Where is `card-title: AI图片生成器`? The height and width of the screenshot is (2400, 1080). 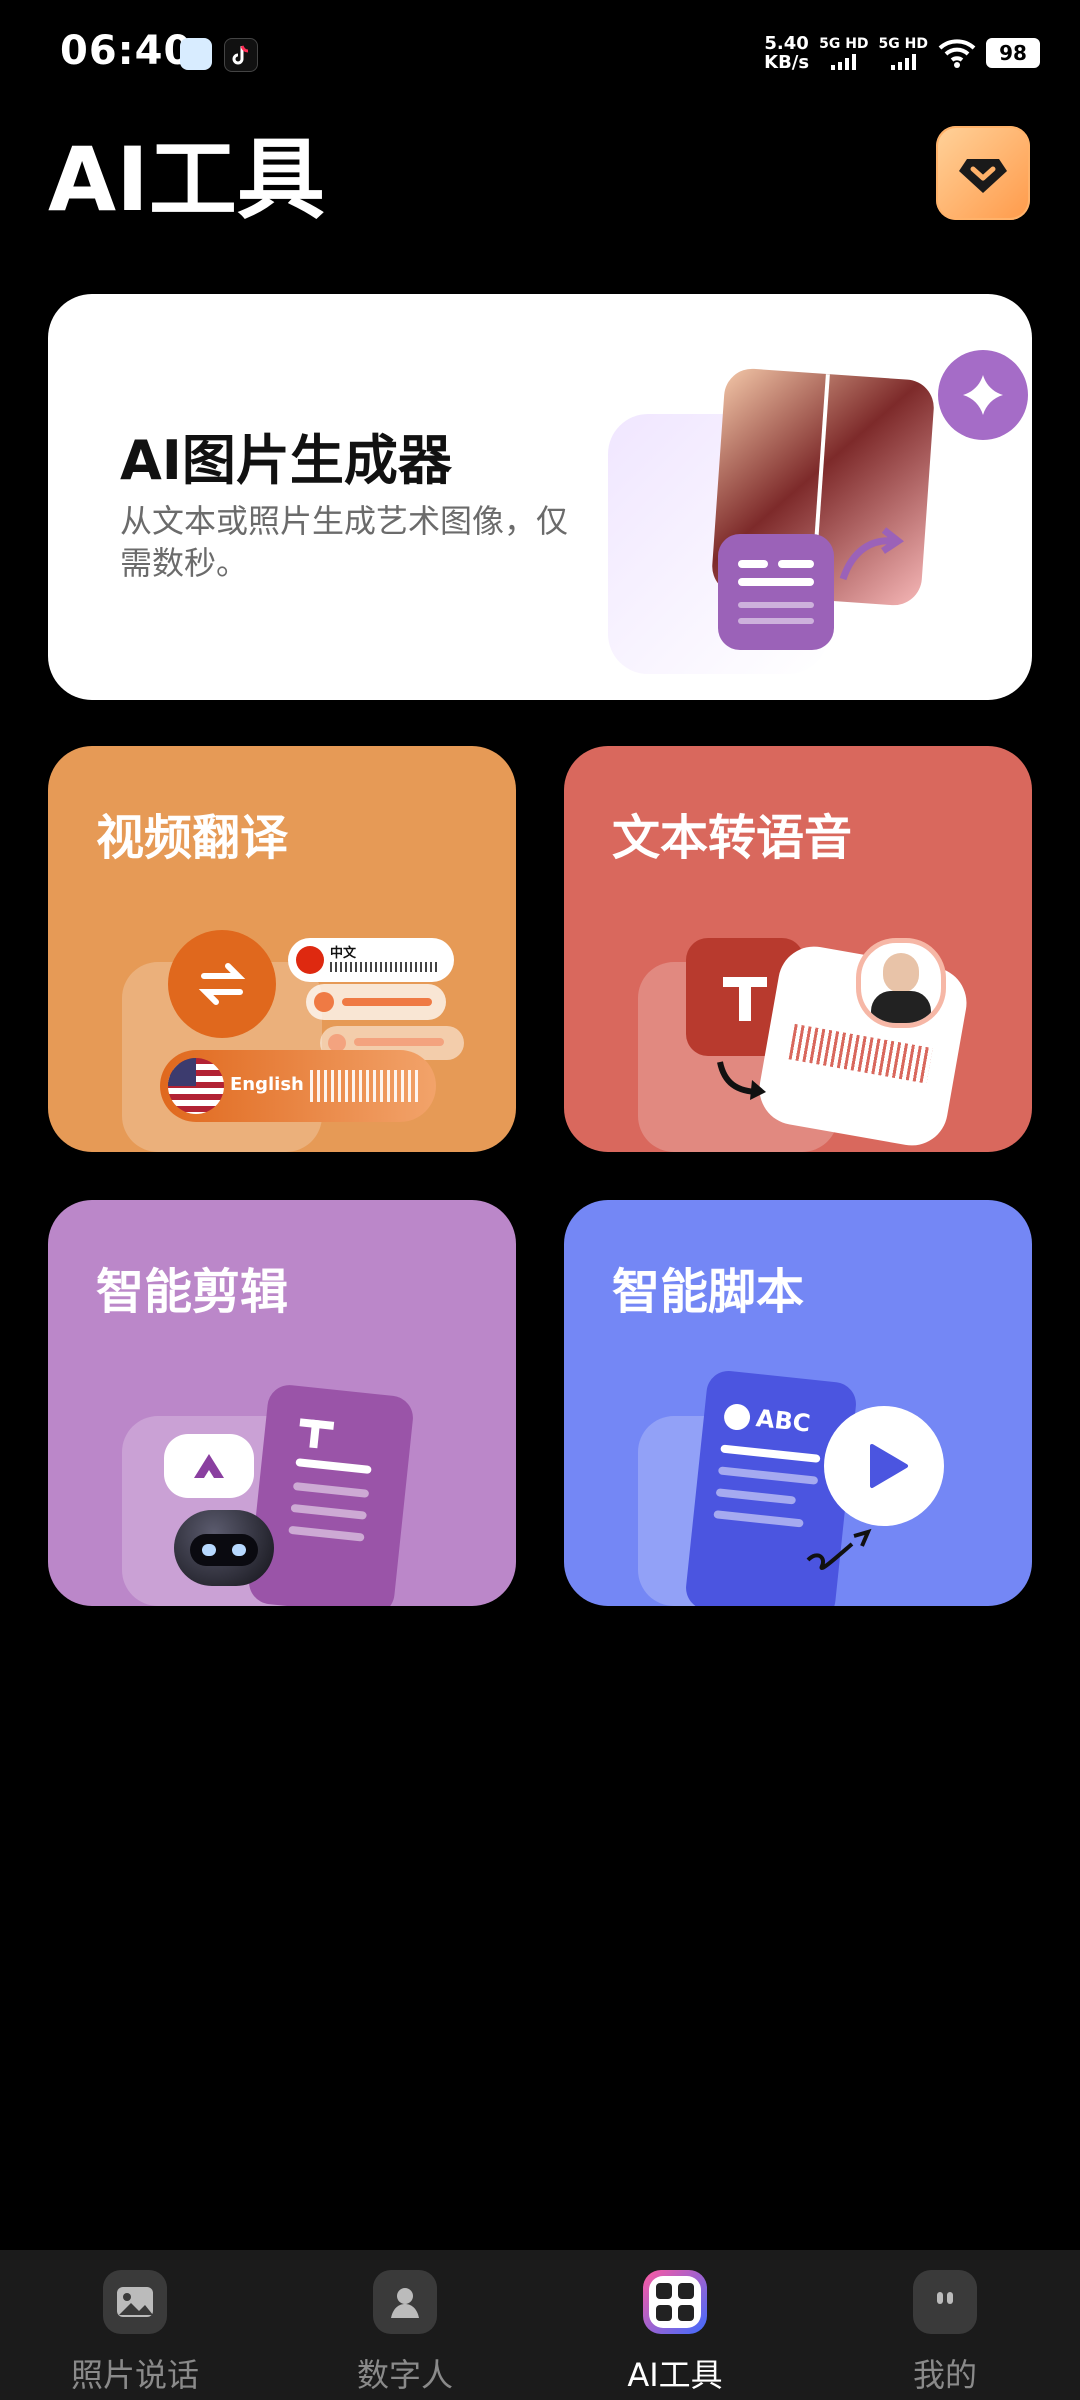 card-title: AI图片生成器 is located at coordinates (286, 460).